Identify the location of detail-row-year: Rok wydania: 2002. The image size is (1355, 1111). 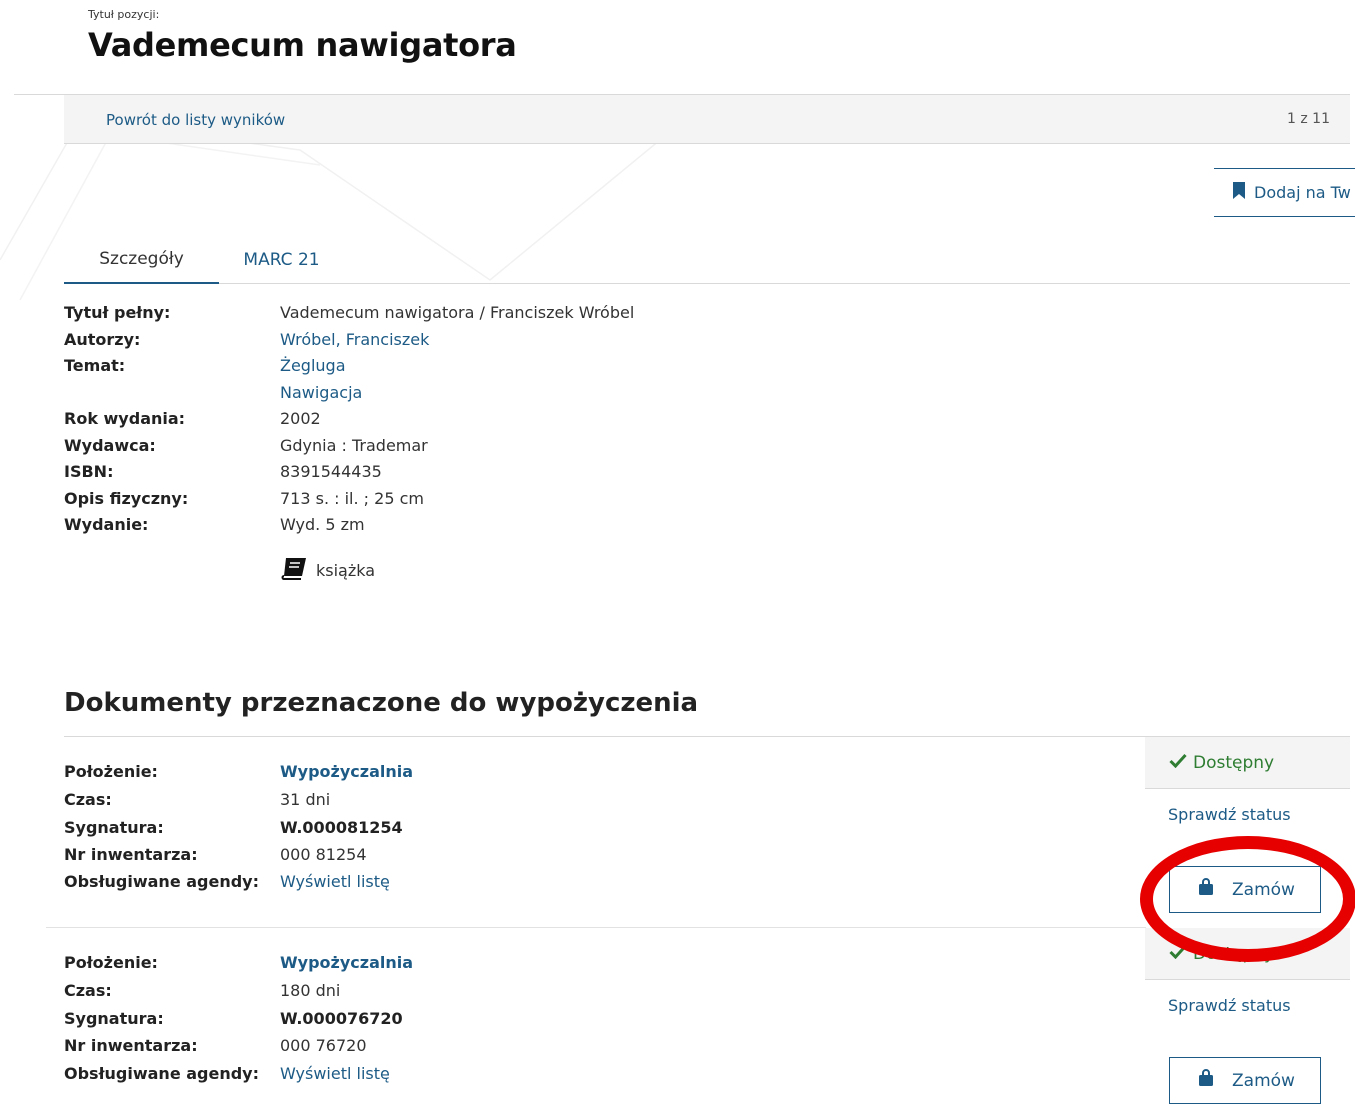
(414, 422).